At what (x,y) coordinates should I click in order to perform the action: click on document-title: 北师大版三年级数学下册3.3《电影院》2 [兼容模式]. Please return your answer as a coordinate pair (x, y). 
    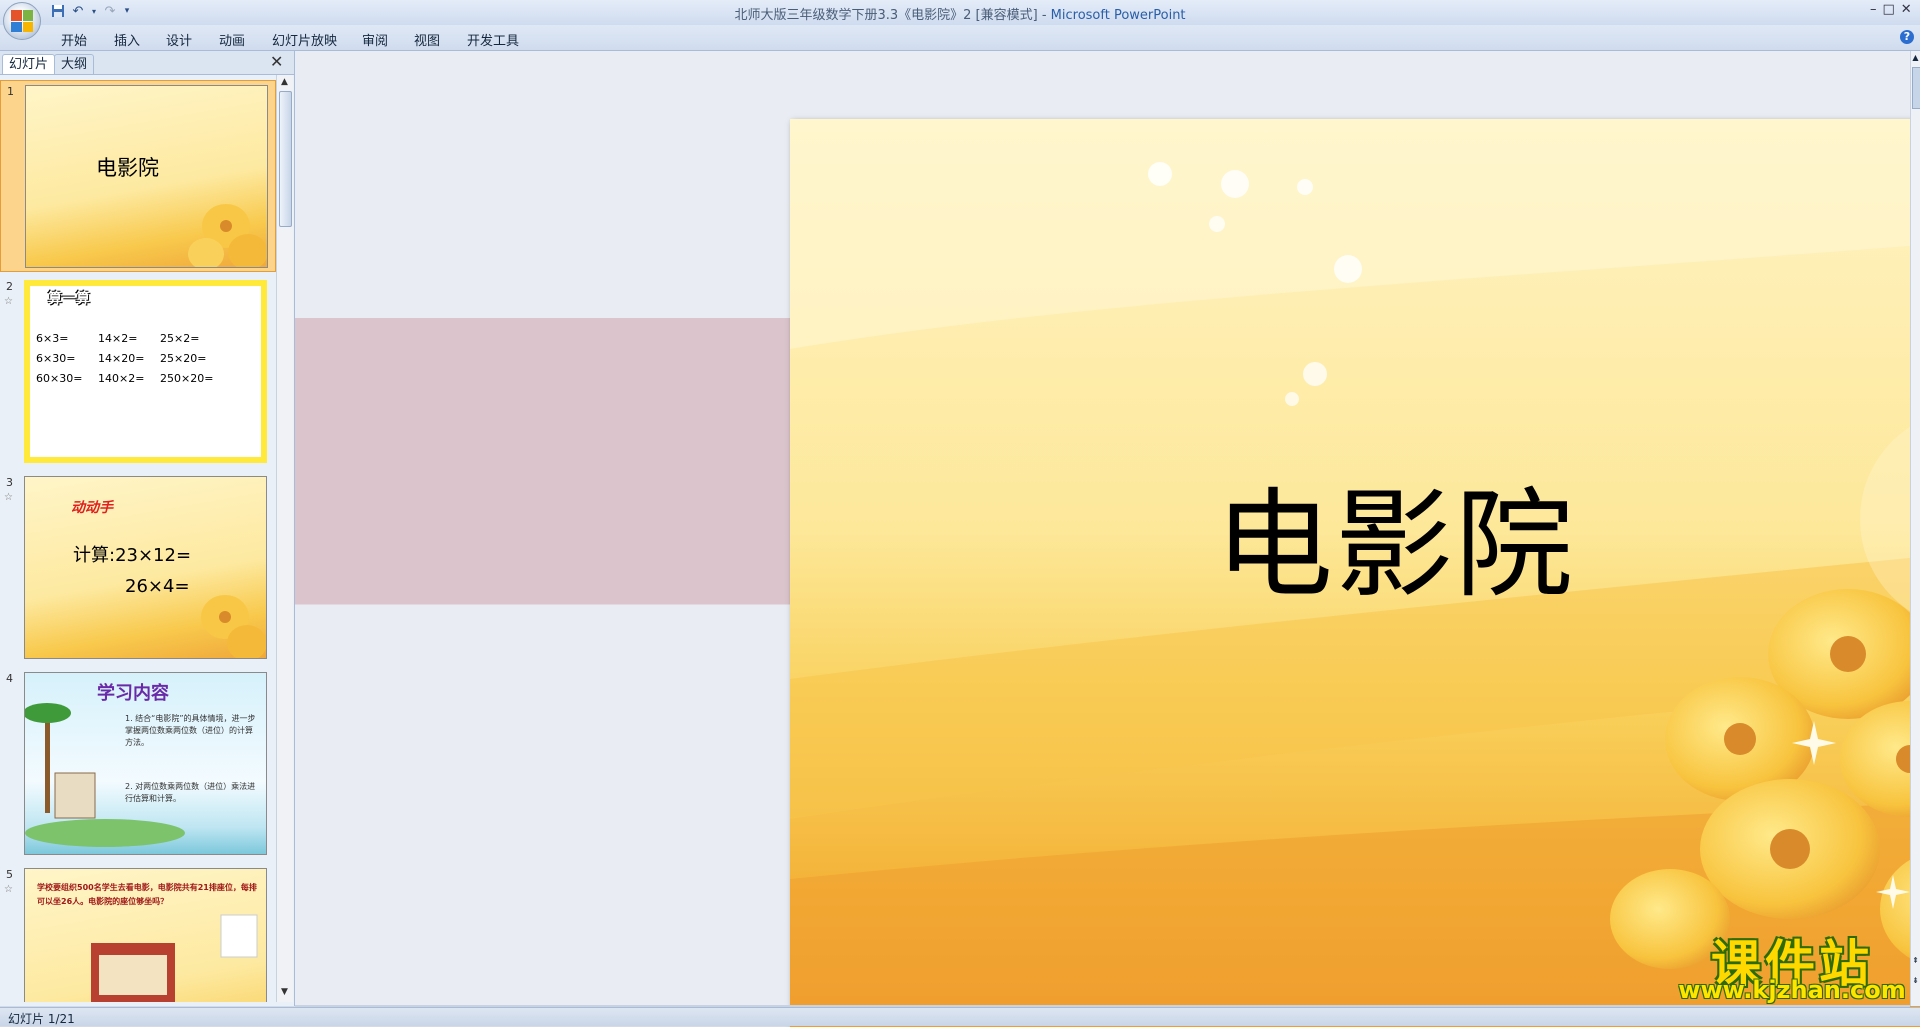
    Looking at the image, I should click on (886, 15).